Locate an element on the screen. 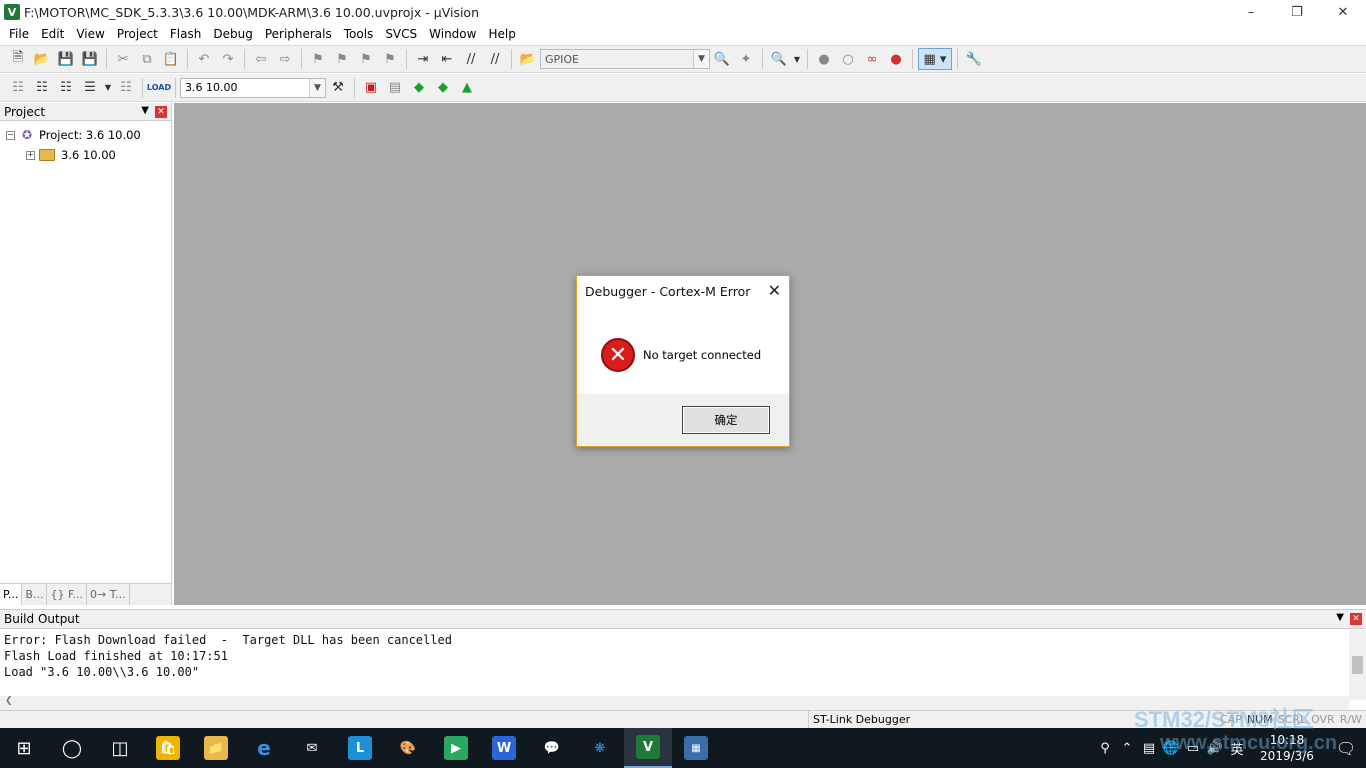 The image size is (1366, 768). insert-breakpoint-icon: ● is located at coordinates (824, 59).